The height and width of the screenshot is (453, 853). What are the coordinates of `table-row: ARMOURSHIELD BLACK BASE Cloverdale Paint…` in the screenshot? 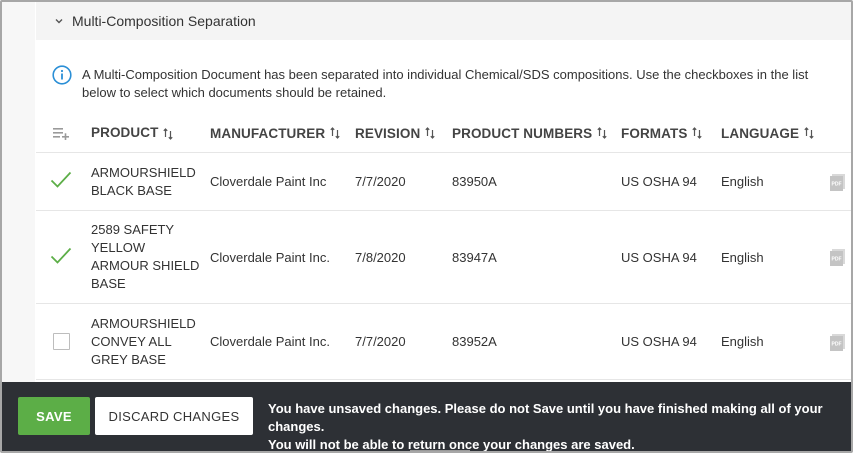 It's located at (443, 182).